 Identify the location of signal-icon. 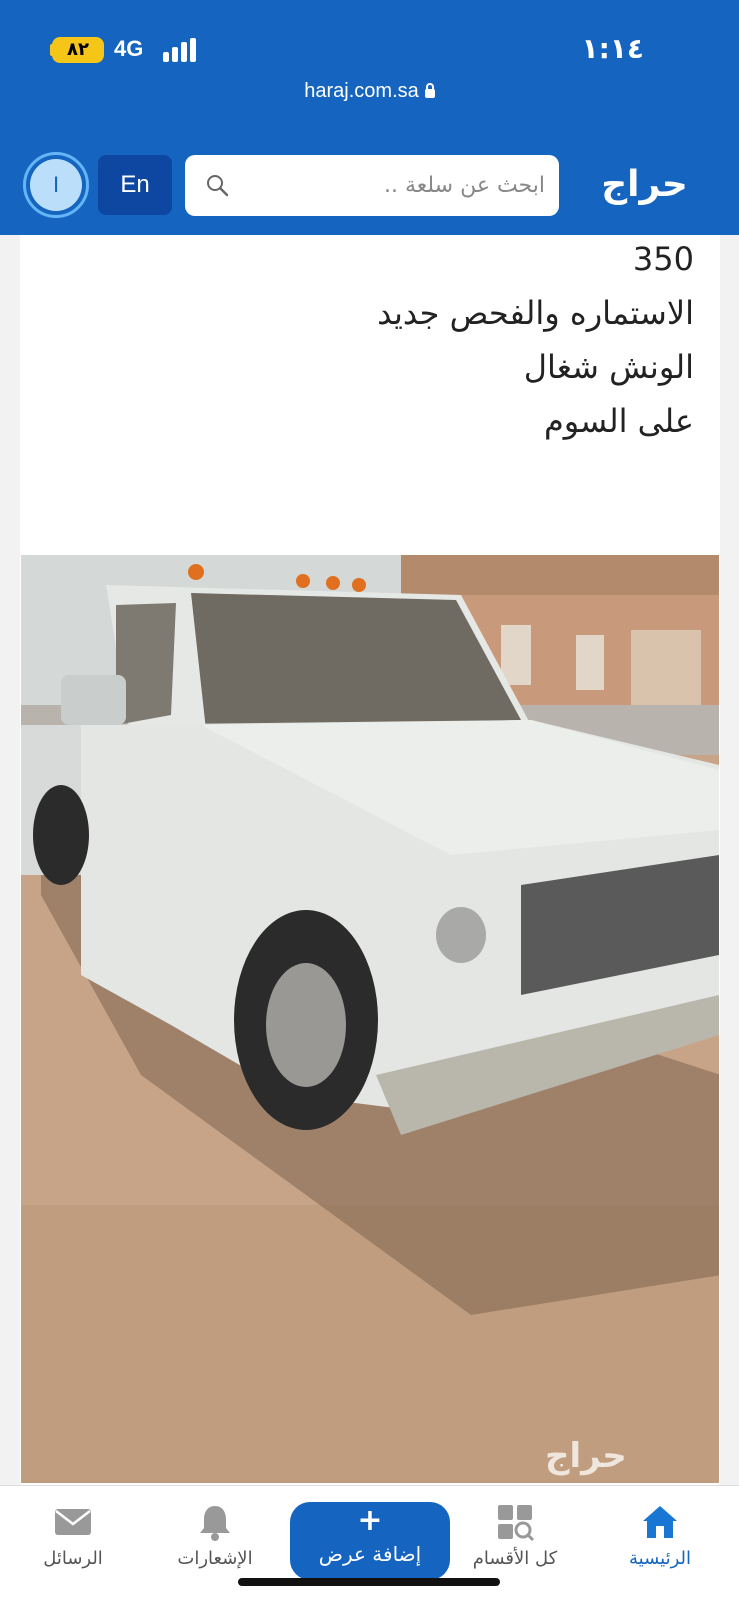
(181, 50).